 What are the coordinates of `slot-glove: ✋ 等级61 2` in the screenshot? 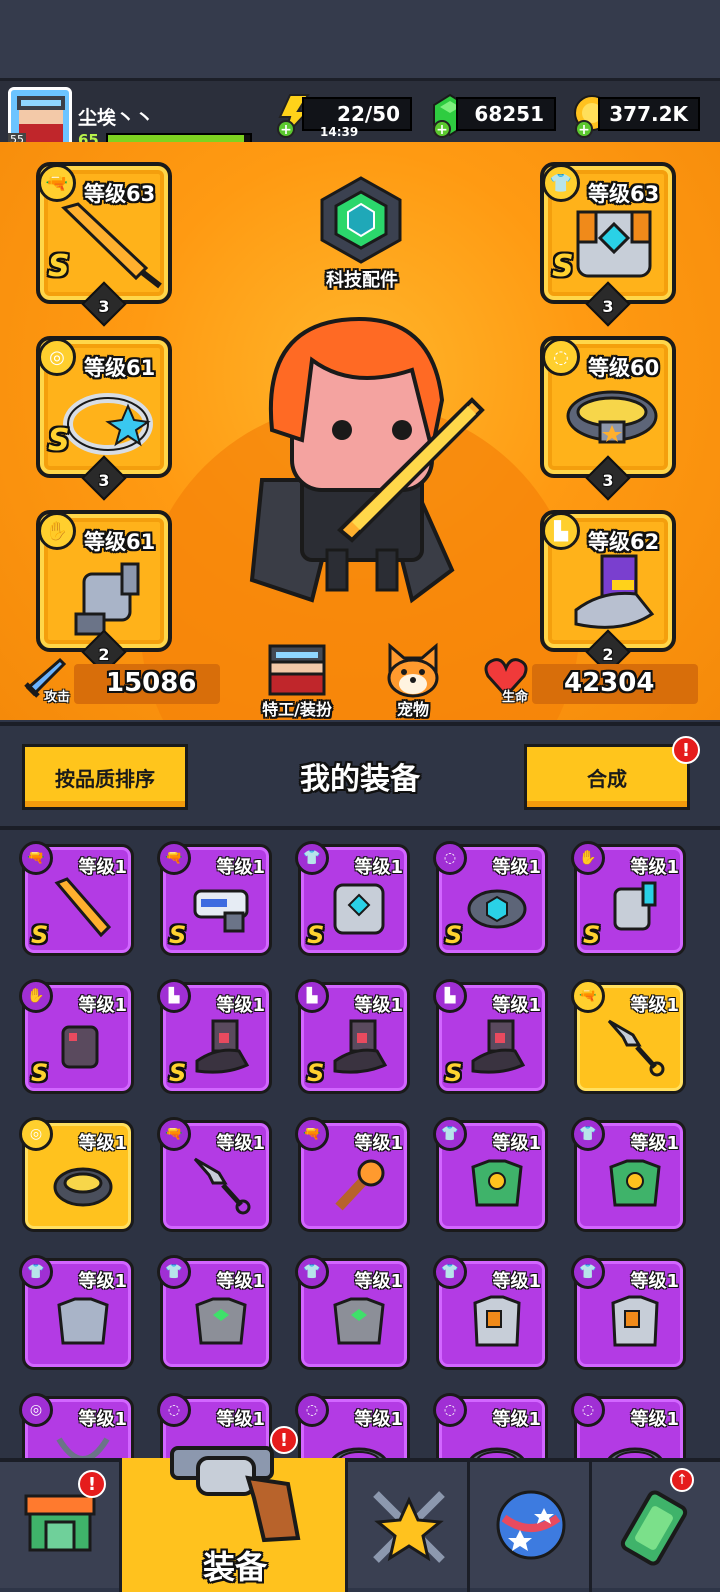 It's located at (104, 592).